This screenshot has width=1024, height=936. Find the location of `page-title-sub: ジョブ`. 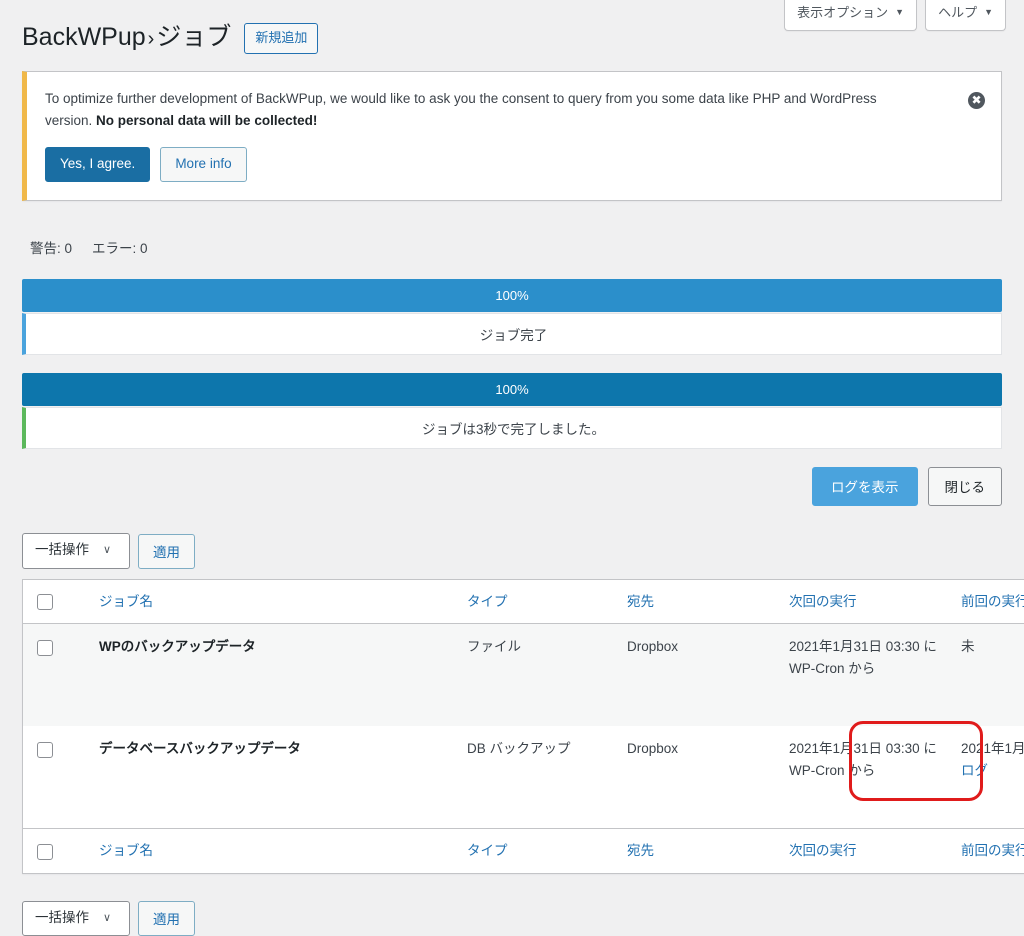

page-title-sub: ジョブ is located at coordinates (193, 37).